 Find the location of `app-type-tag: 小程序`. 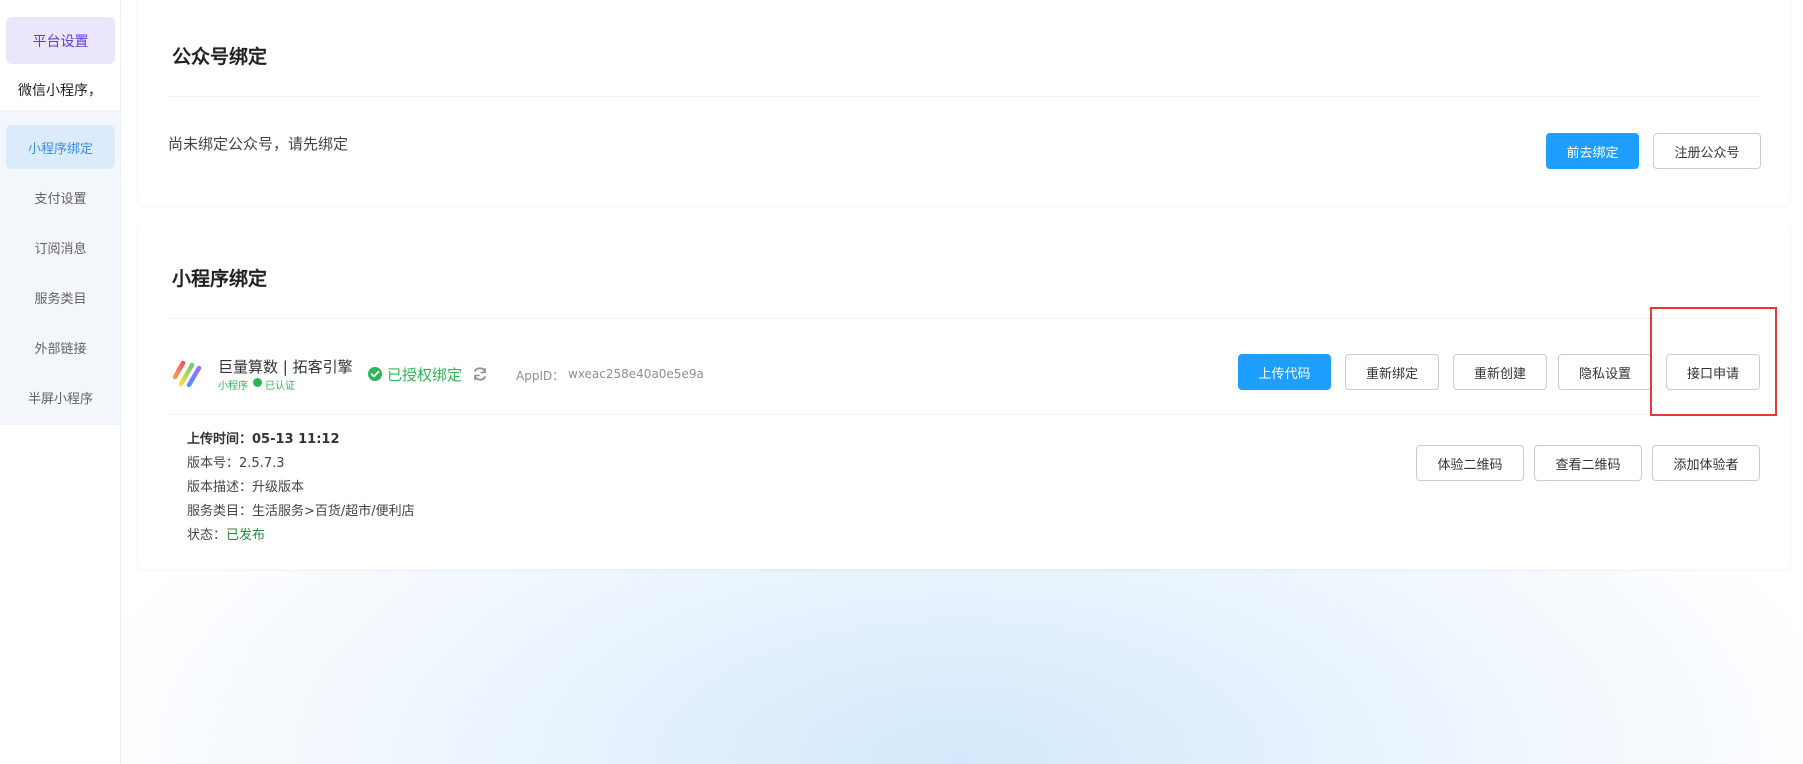

app-type-tag: 小程序 is located at coordinates (233, 386).